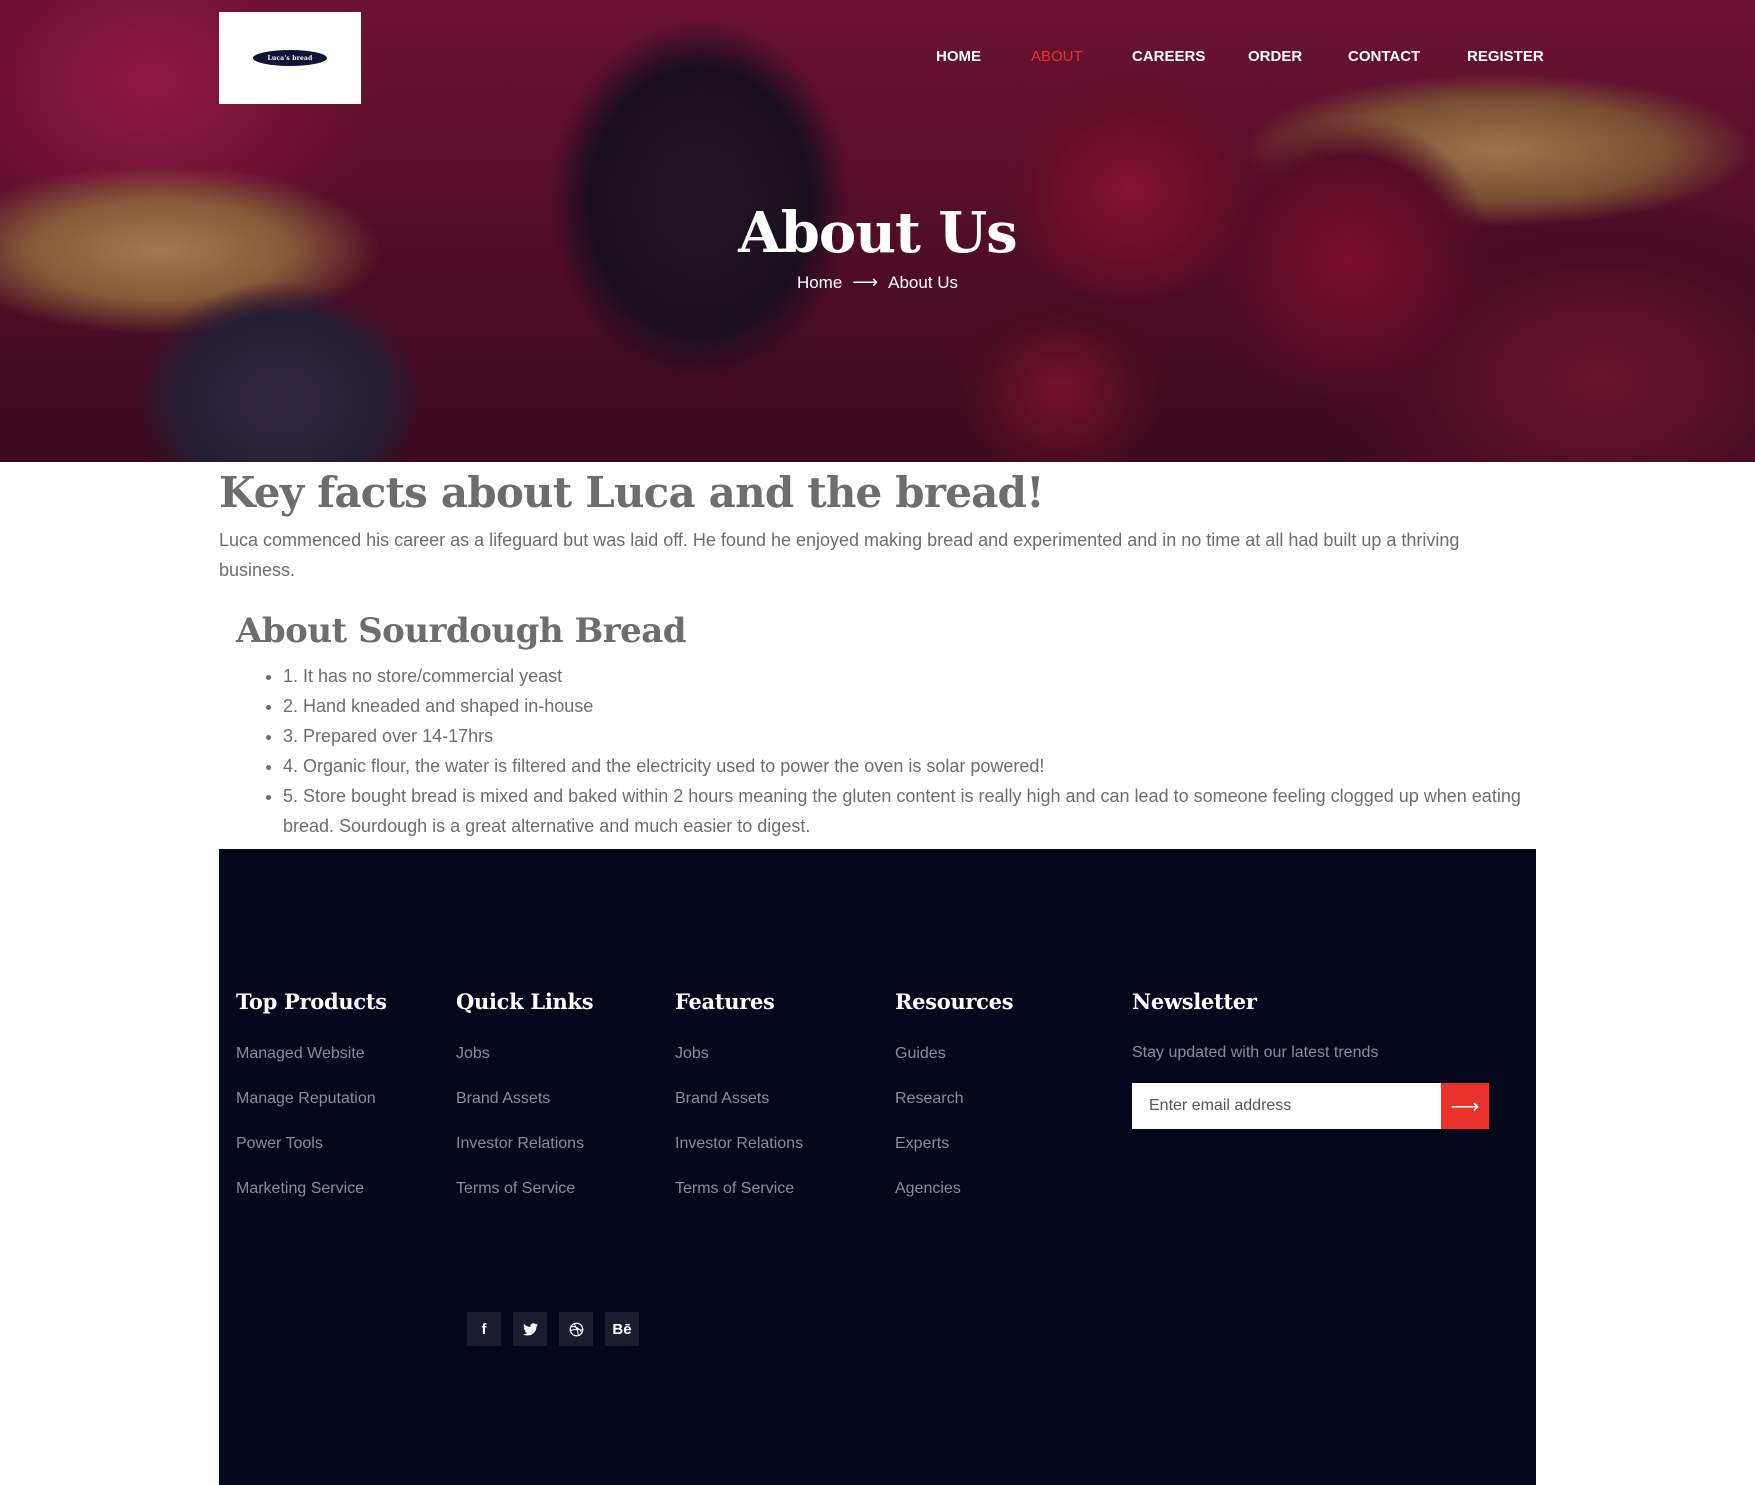  I want to click on nav-item-about: ABOUT, so click(1057, 57).